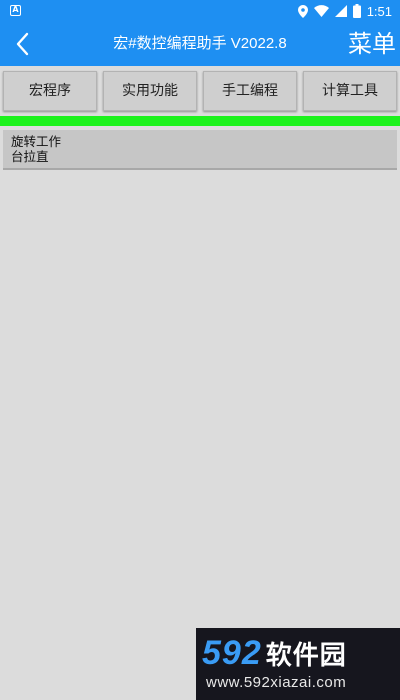 Image resolution: width=400 pixels, height=700 pixels. I want to click on watermark-logo: 592 软件园 www.592xiazai.com, so click(298, 664).